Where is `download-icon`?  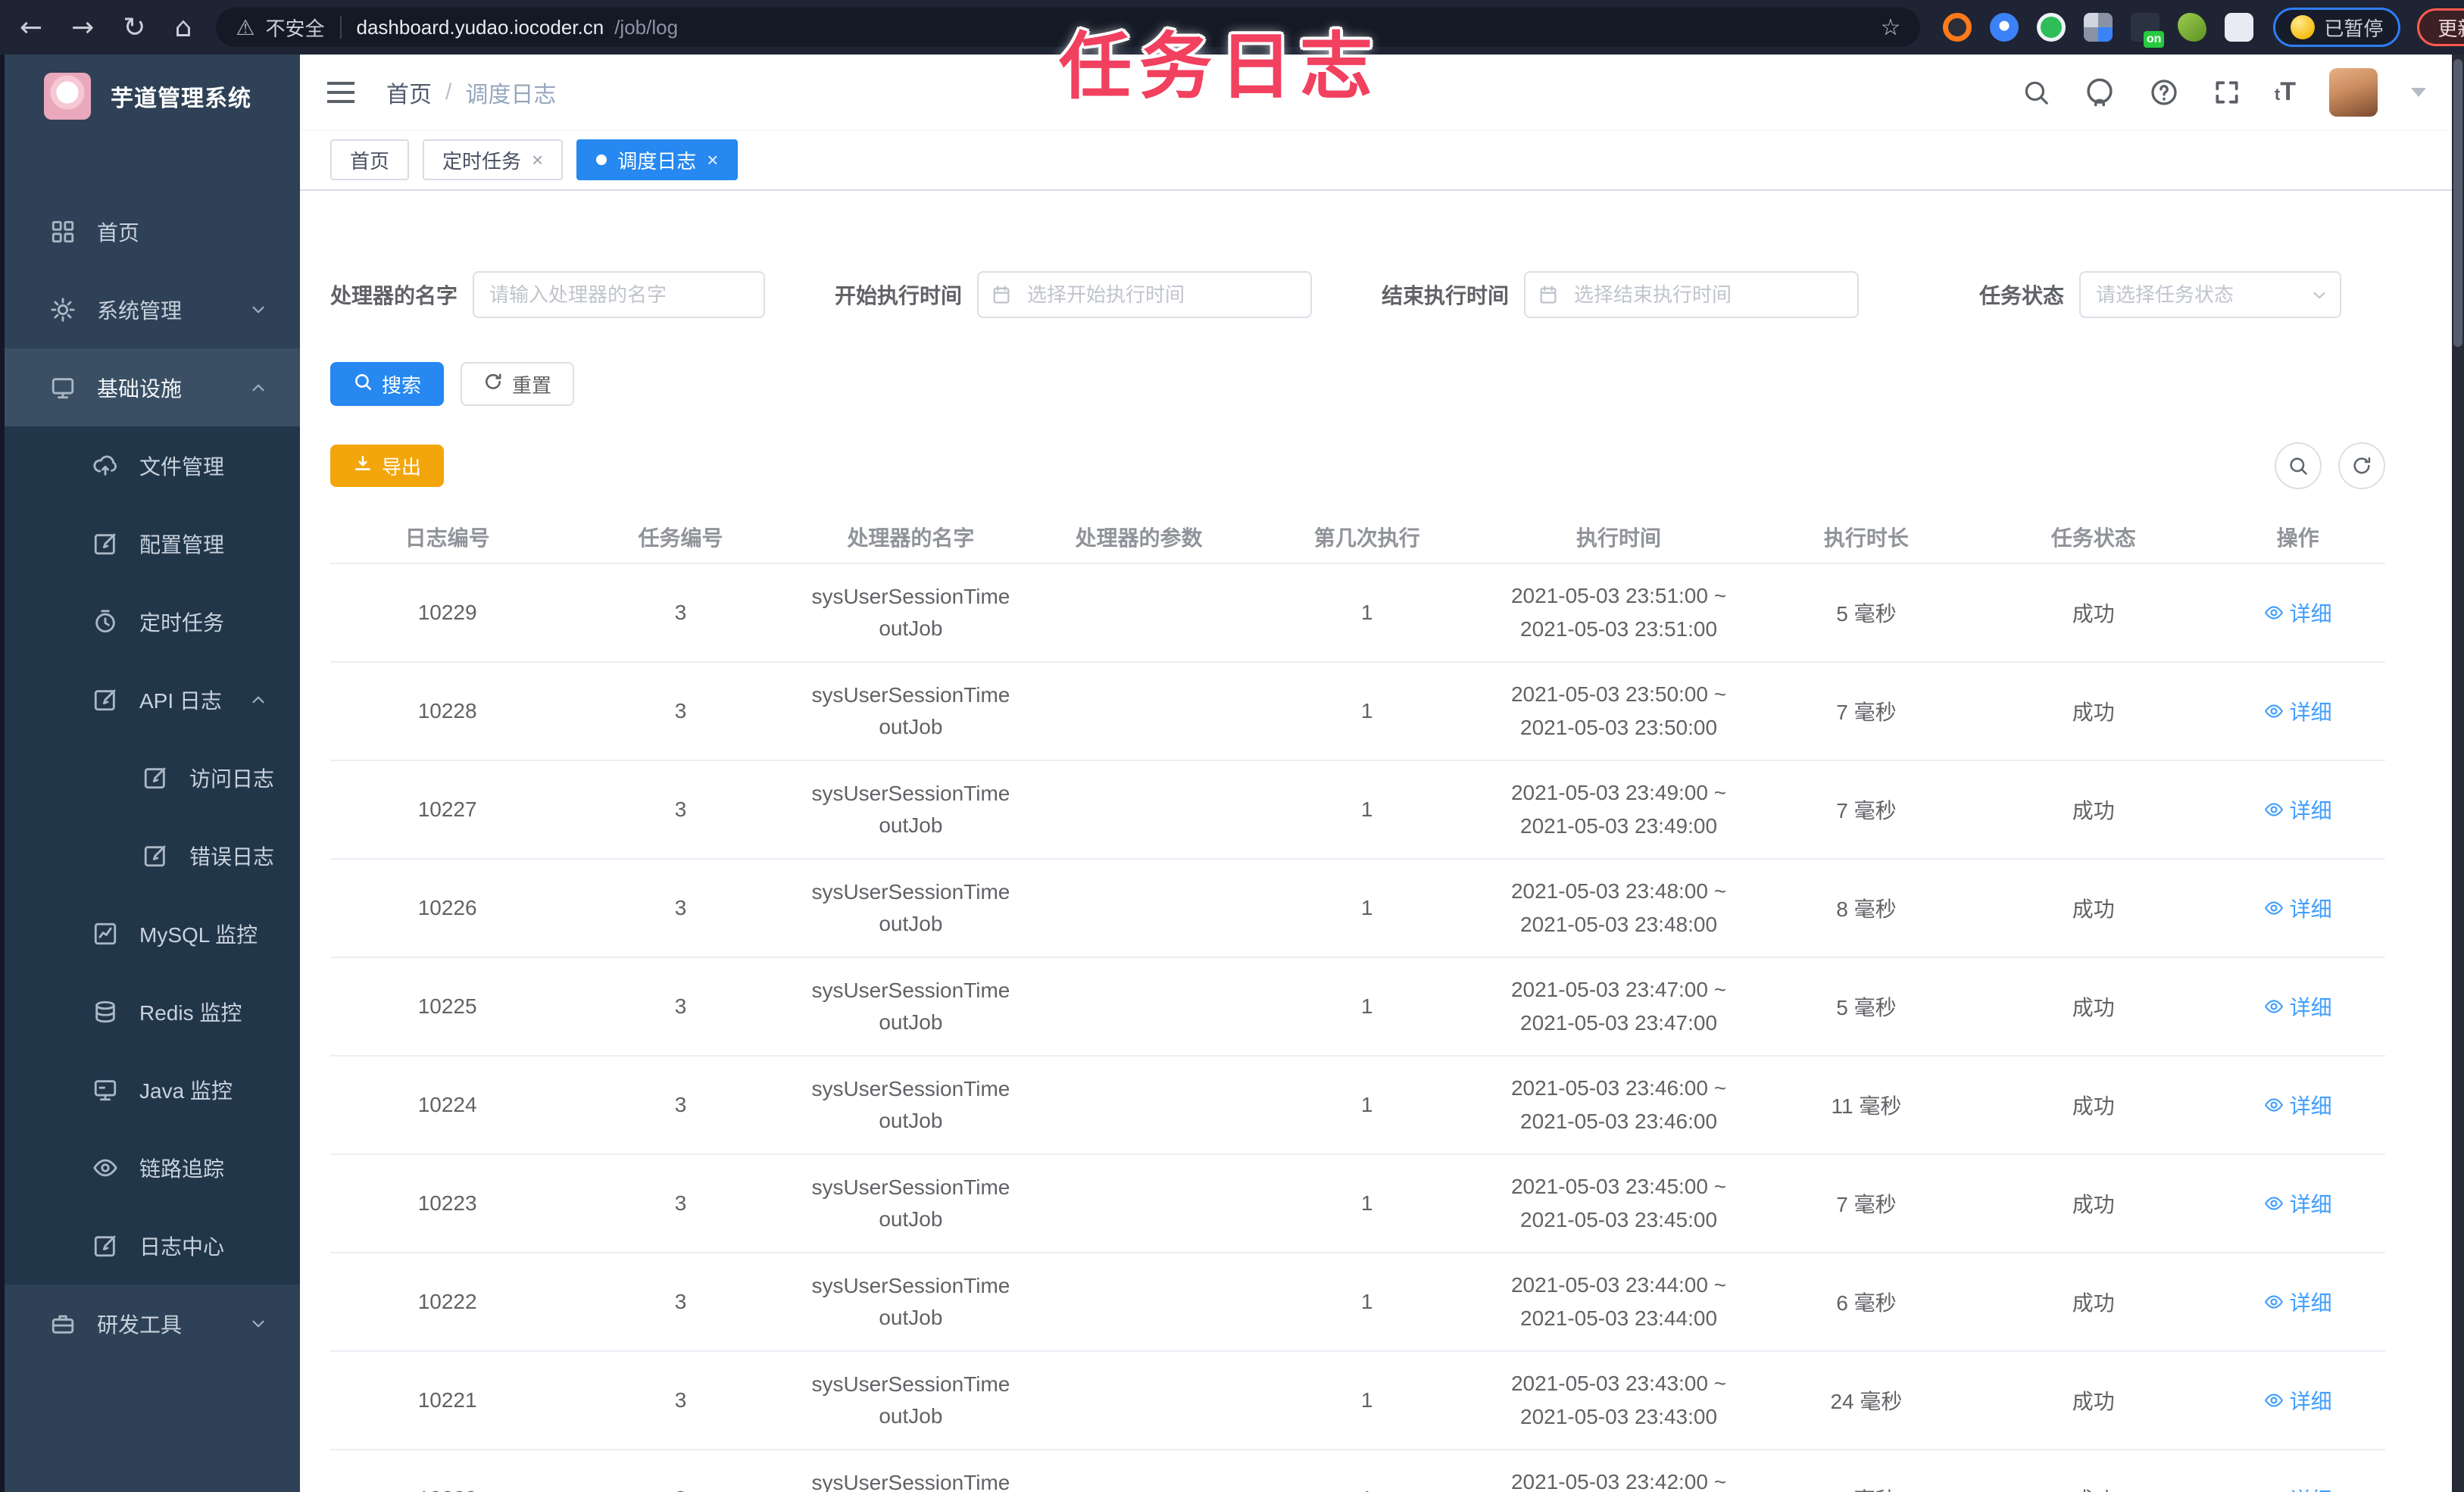
download-icon is located at coordinates (363, 467).